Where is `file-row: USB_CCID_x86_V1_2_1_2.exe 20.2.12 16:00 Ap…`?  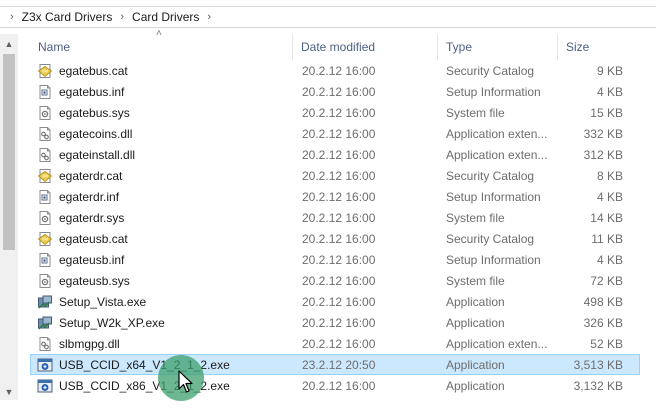
file-row: USB_CCID_x86_V1_2_1_2.exe 20.2.12 16:00 Ap… is located at coordinates (335, 385).